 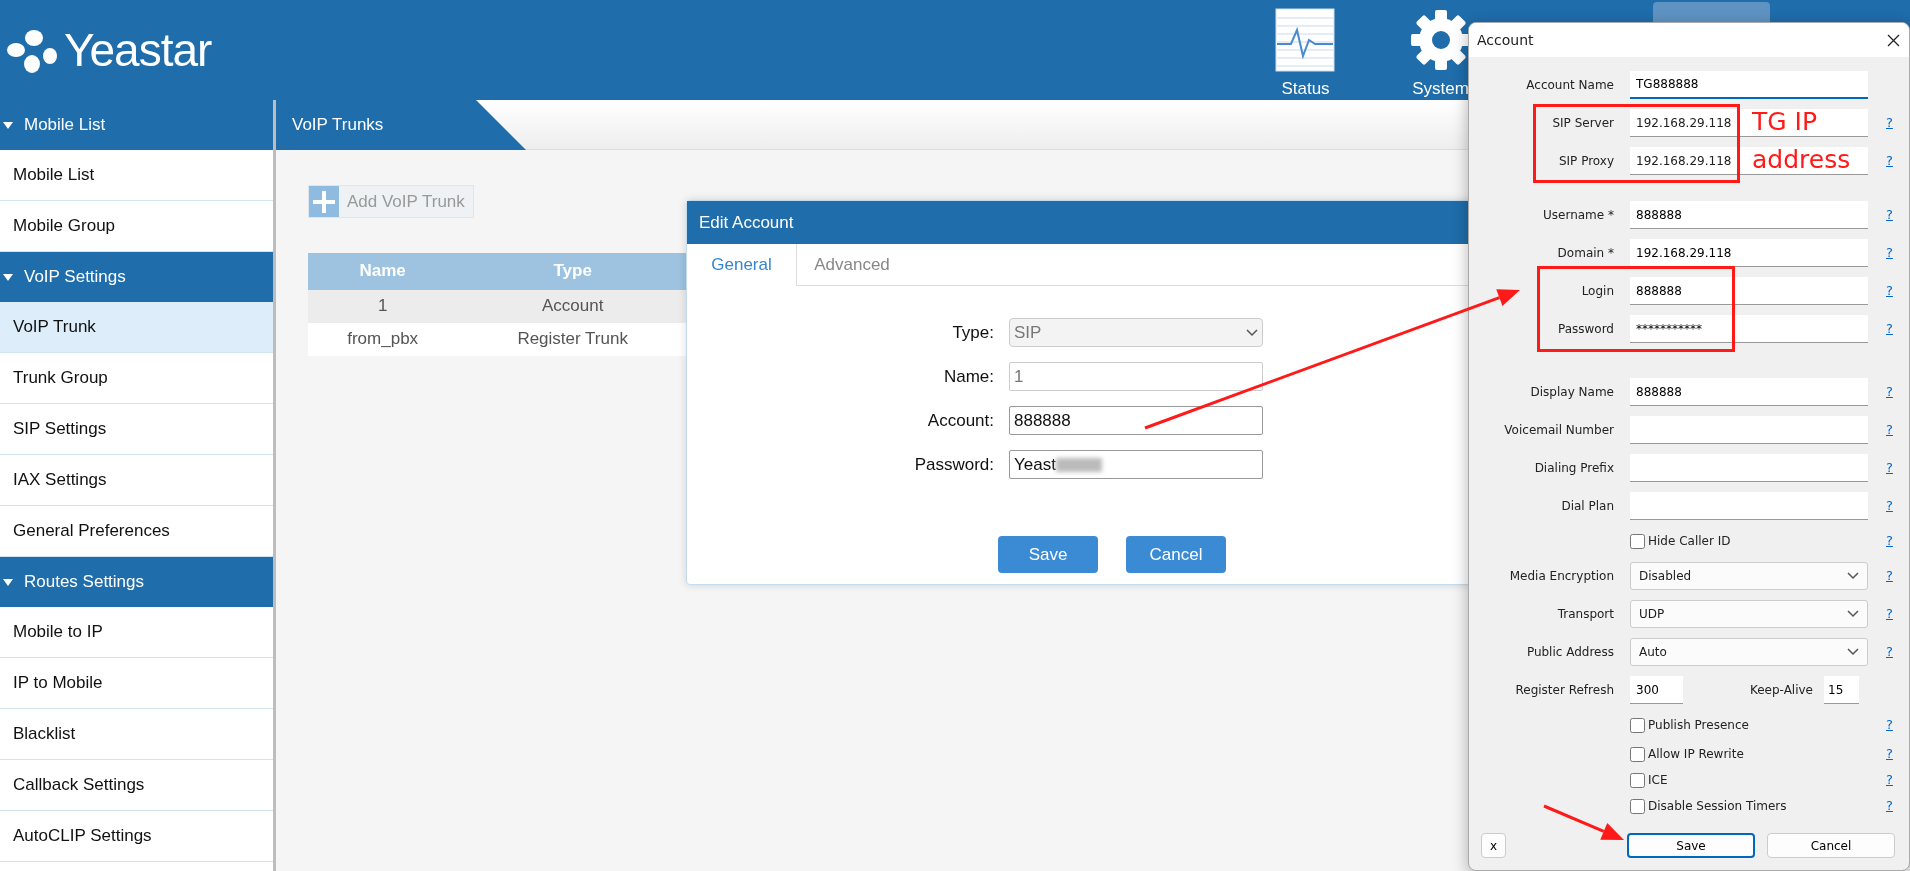 What do you see at coordinates (572, 271) in the screenshot?
I see `column-header: Type` at bounding box center [572, 271].